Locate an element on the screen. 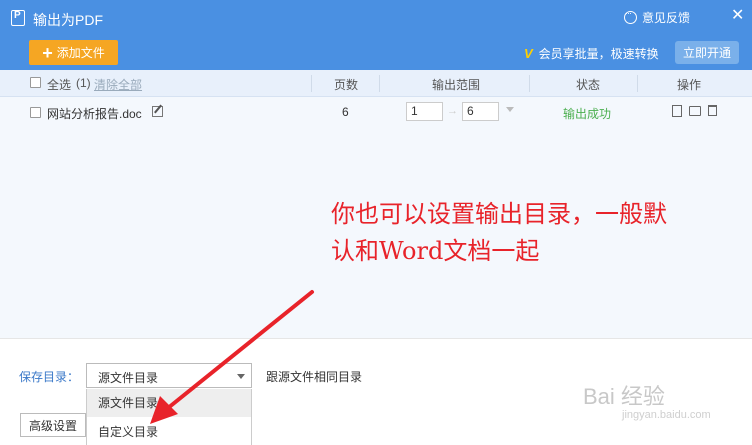  vip-promo: V 会员享批量，极速转换 is located at coordinates (591, 53).